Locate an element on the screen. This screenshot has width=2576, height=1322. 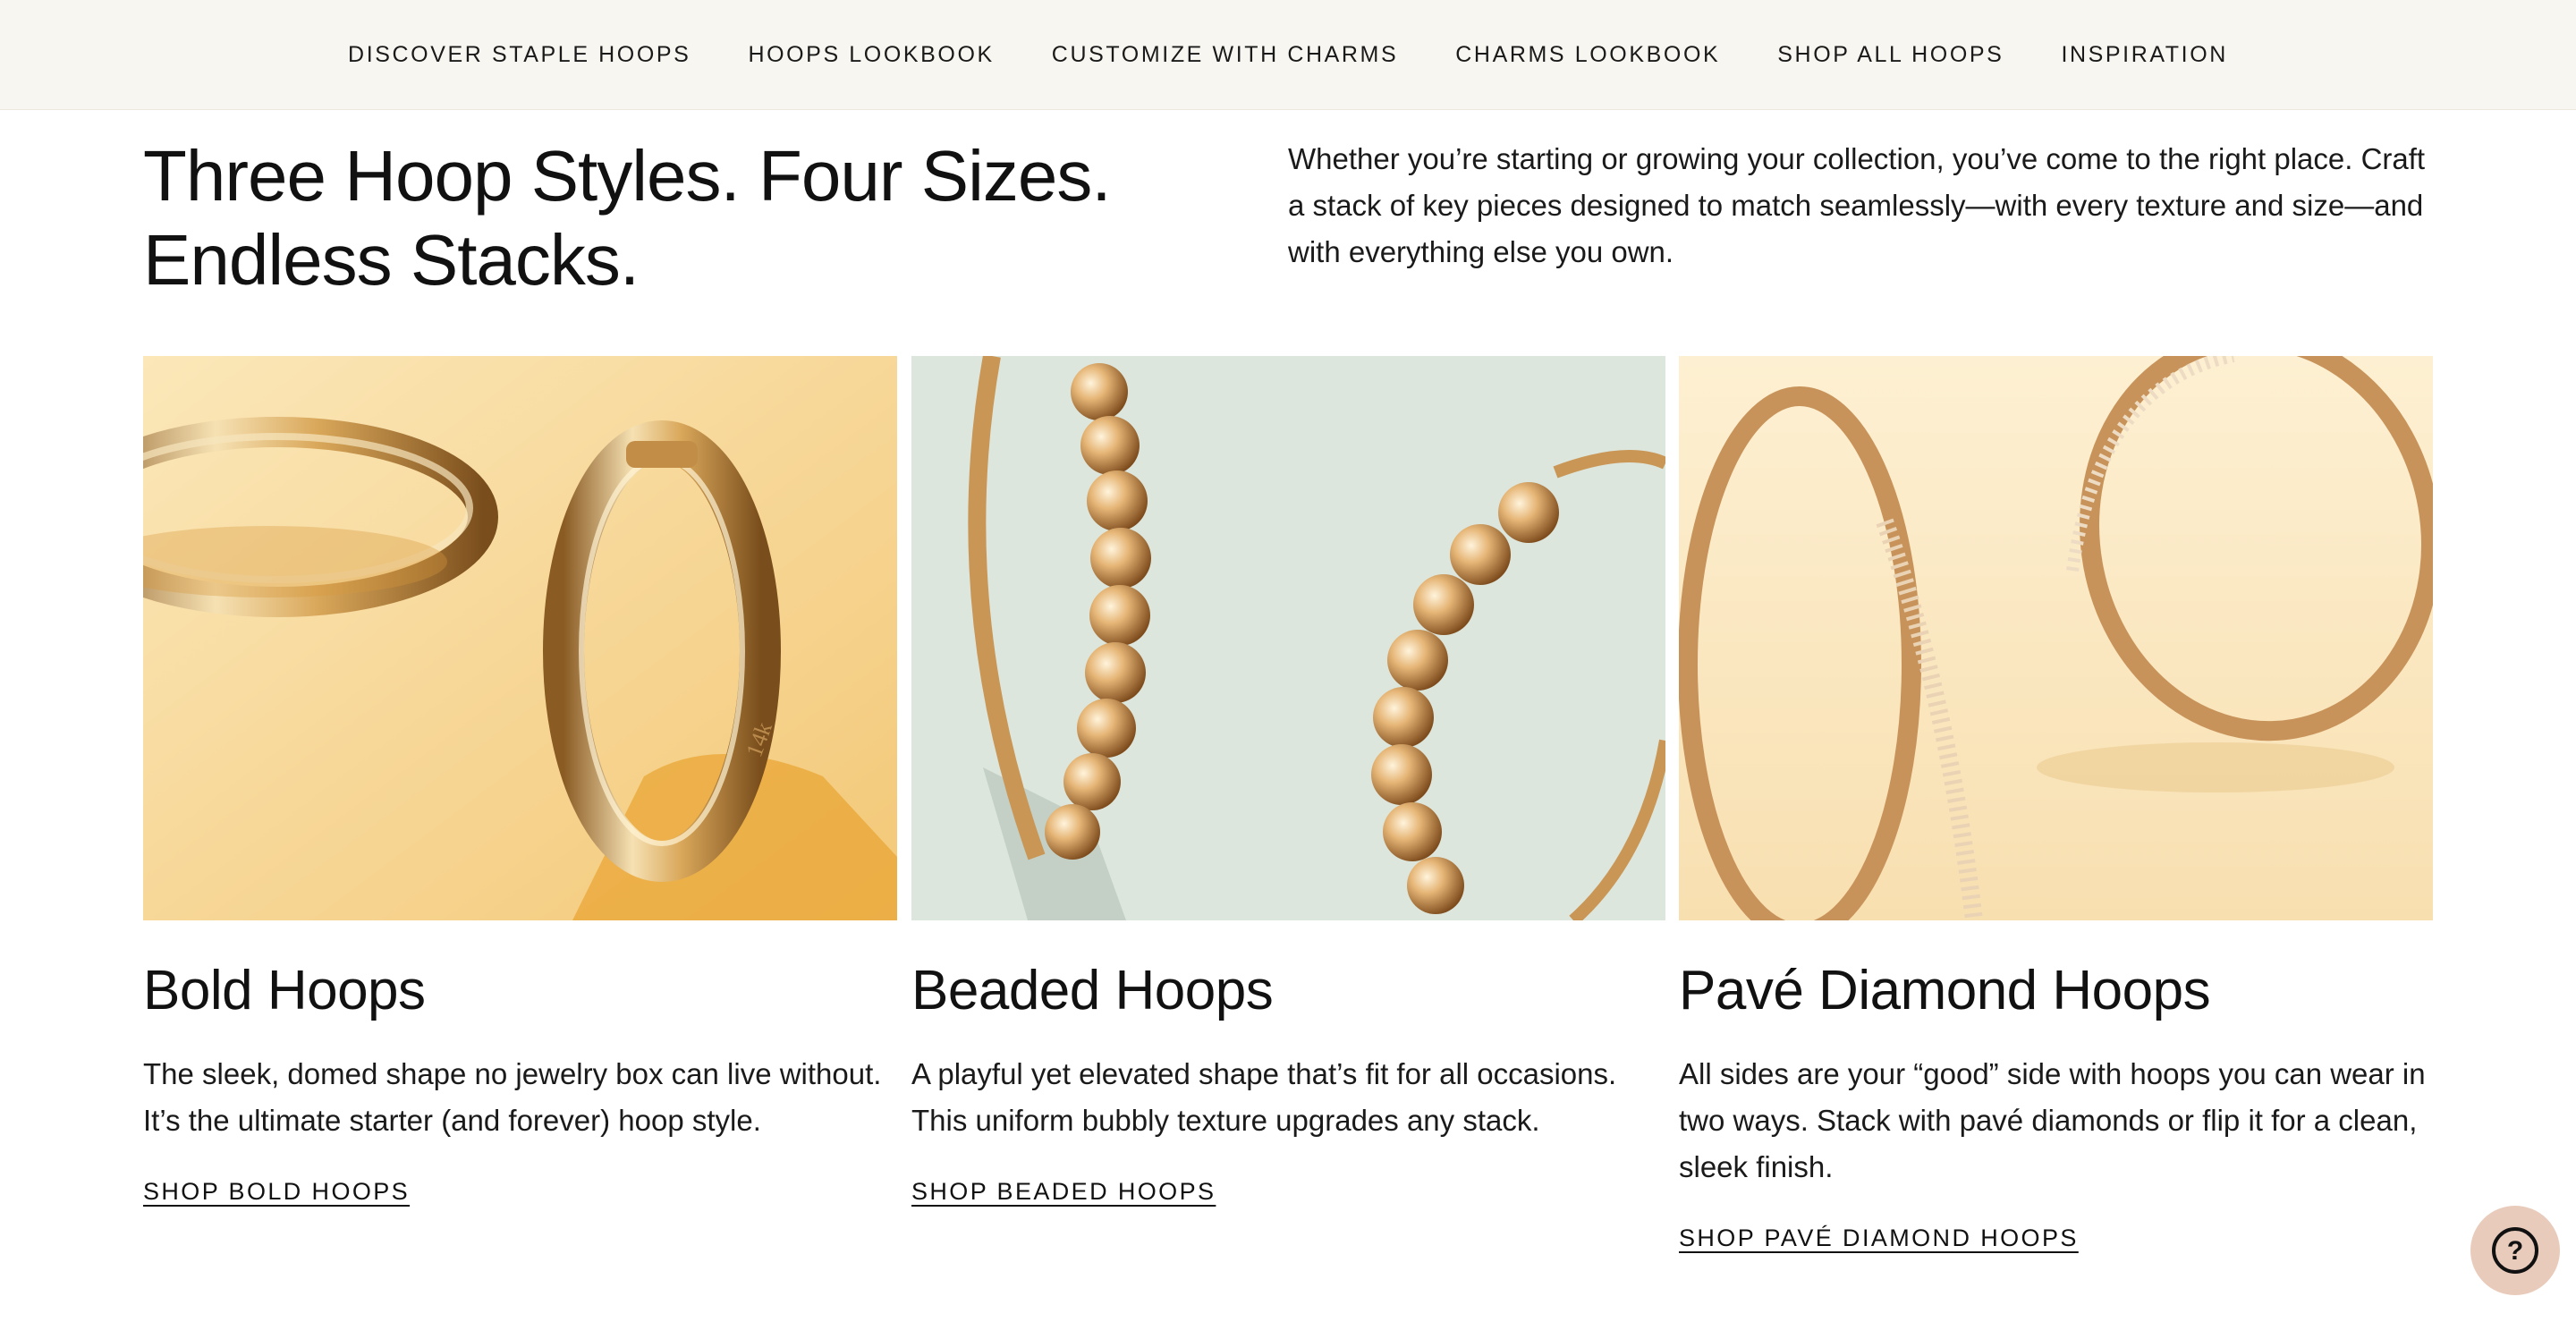
shop-bold-hoops-link: SHOP BOLD HOOPS is located at coordinates (276, 1192).